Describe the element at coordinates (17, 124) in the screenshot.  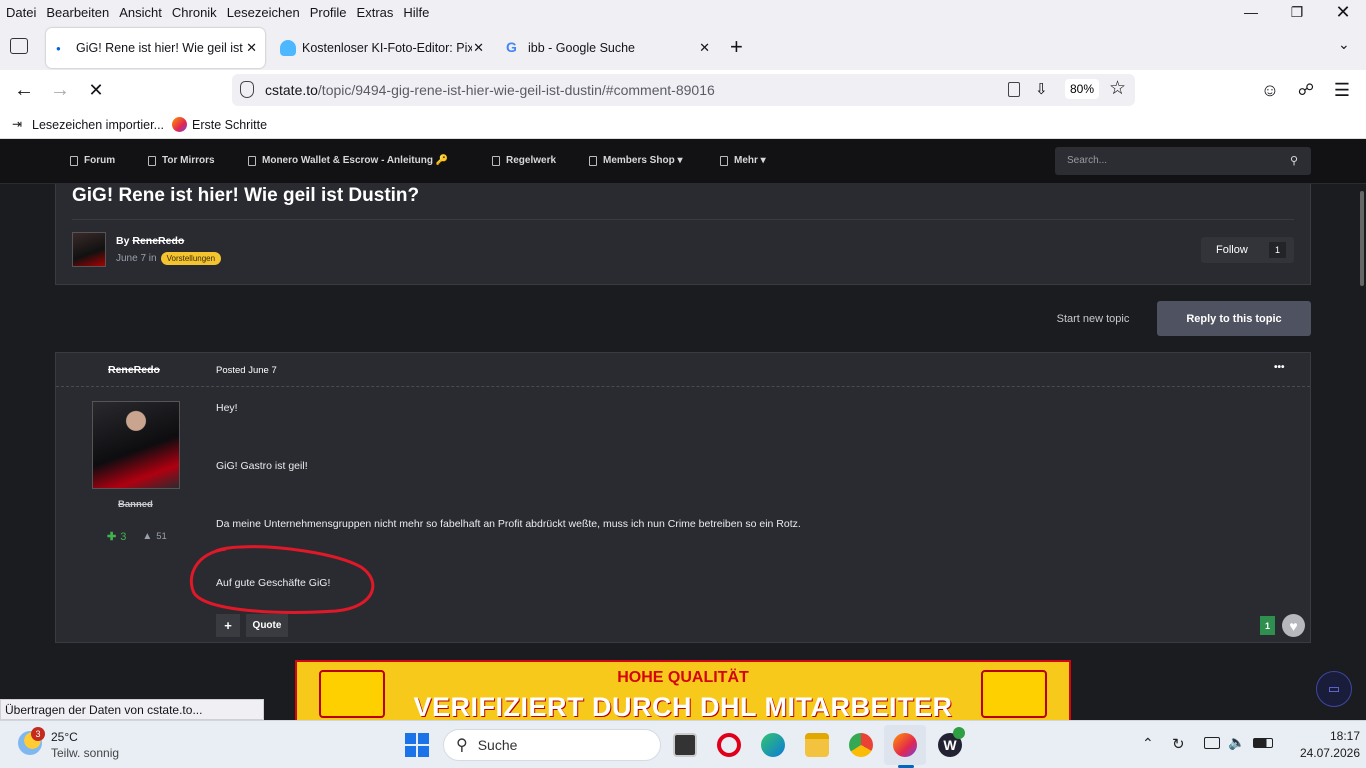
I see `import-icon: ⇥` at that location.